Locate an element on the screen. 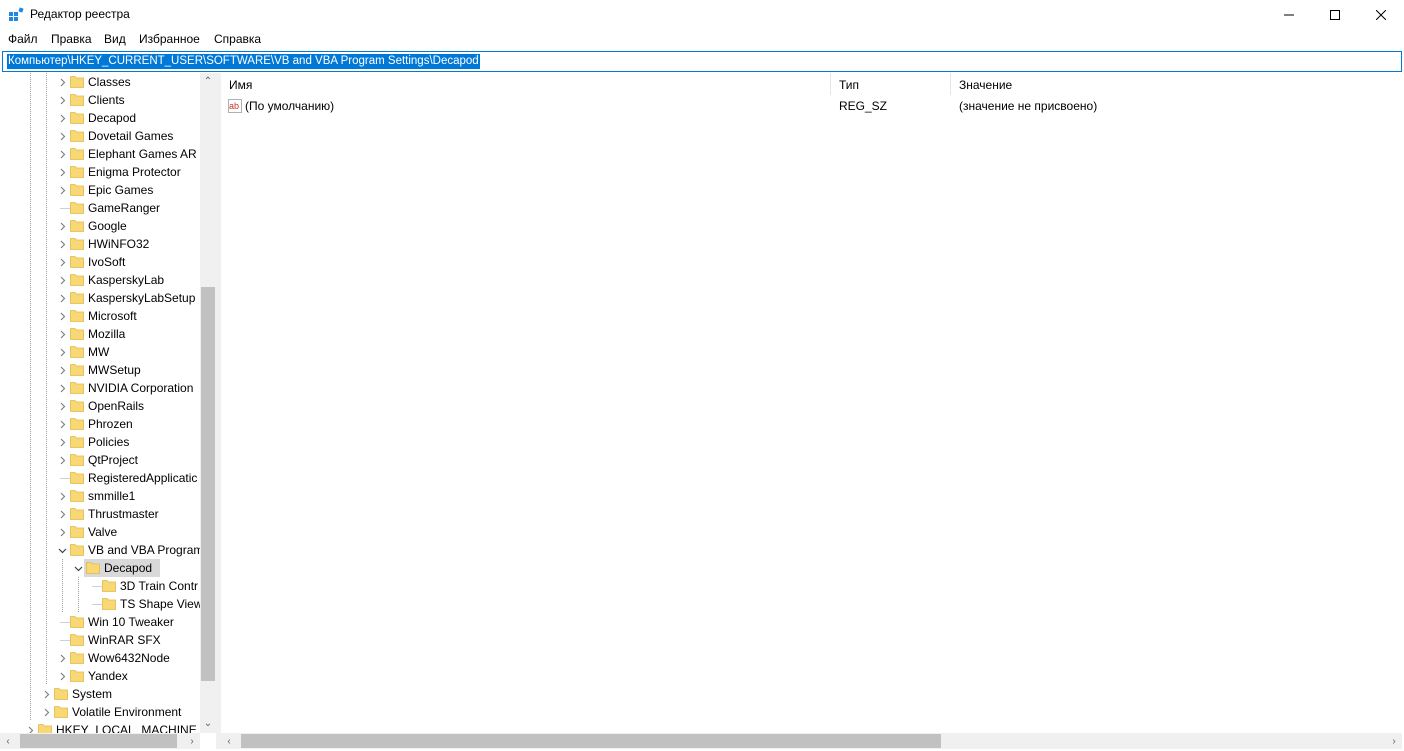 Image resolution: width=1404 pixels, height=751 pixels. close-button is located at coordinates (1381, 15).